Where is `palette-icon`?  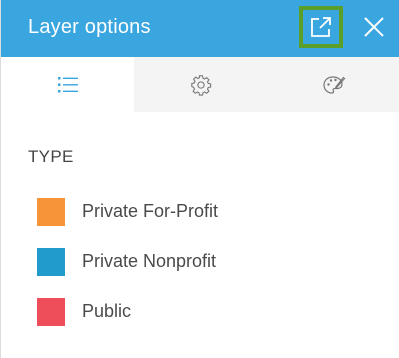 palette-icon is located at coordinates (333, 84).